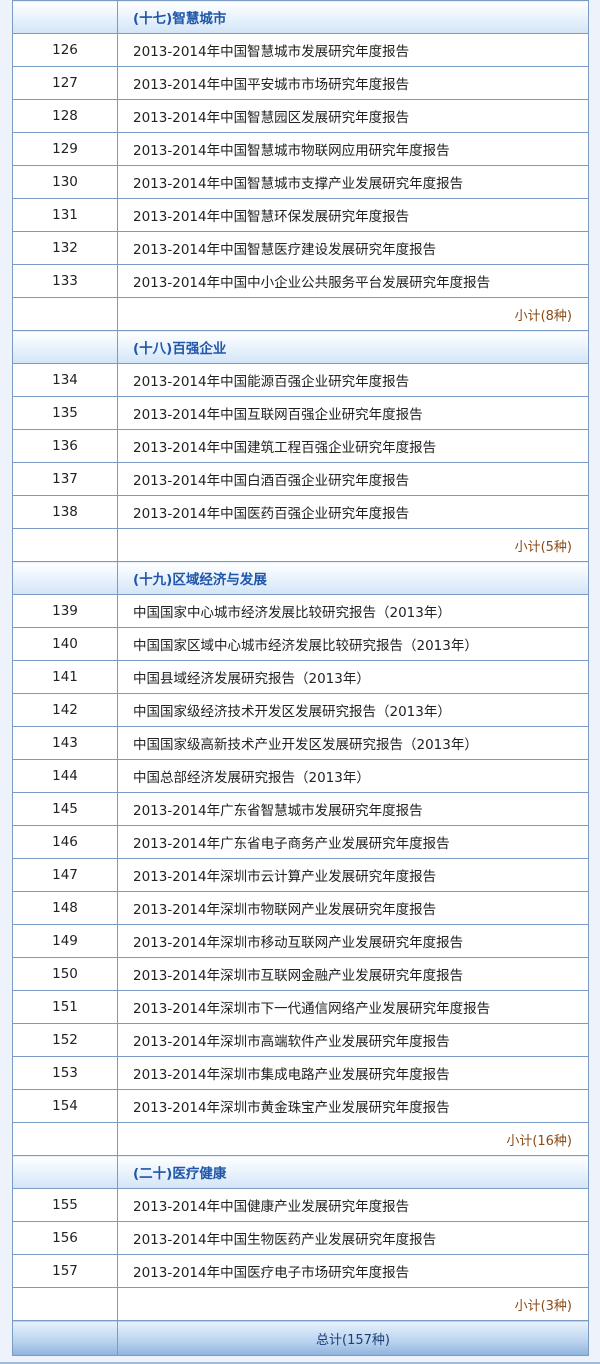  What do you see at coordinates (353, 50) in the screenshot?
I see `report-title-link: 2013-2014年中国智慧城市发展研究年度报告` at bounding box center [353, 50].